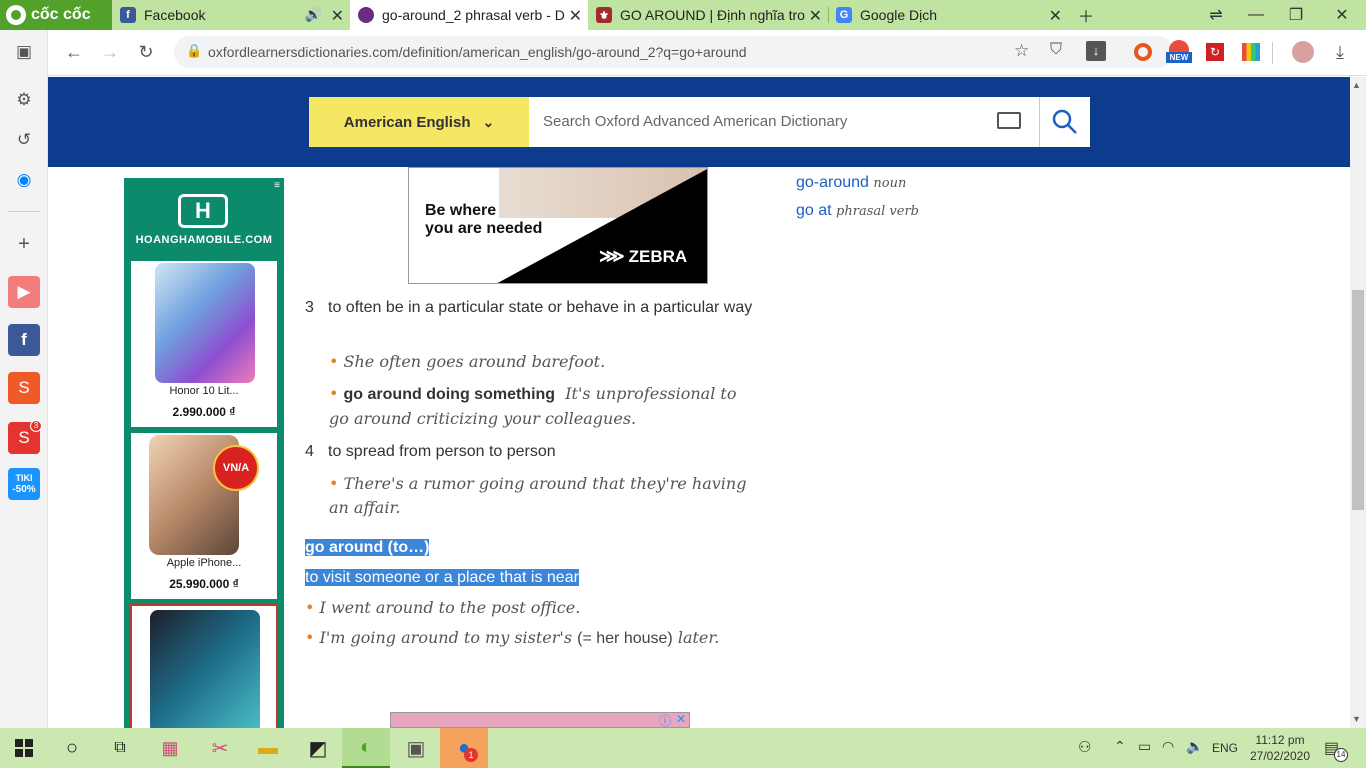 This screenshot has width=1366, height=768. I want to click on app-taskbar-icon: ▣, so click(416, 748).